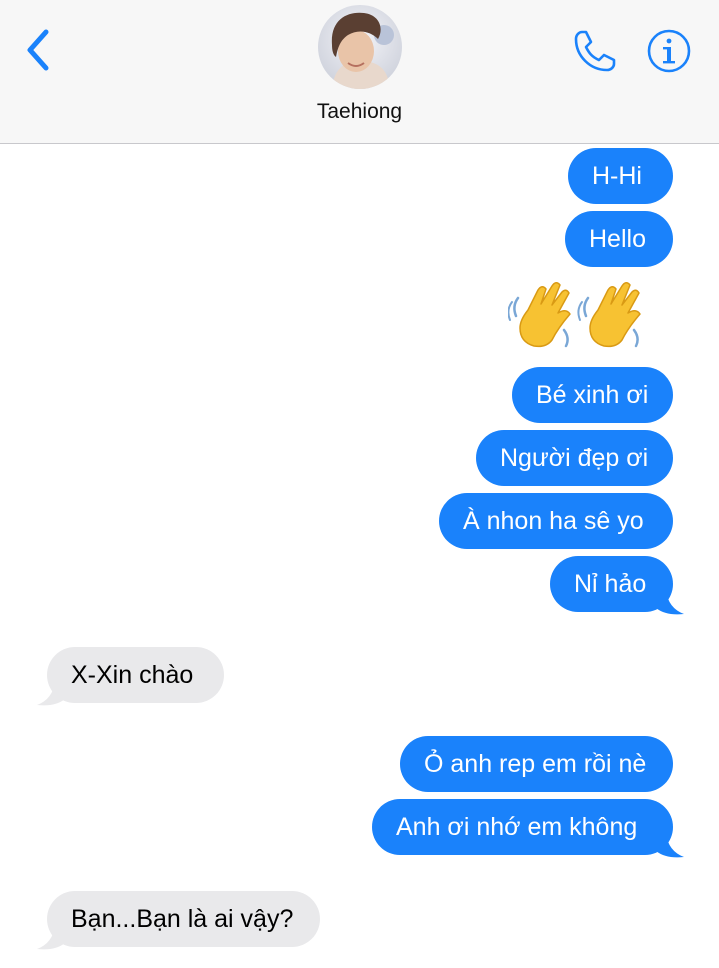  I want to click on back-button, so click(40, 50).